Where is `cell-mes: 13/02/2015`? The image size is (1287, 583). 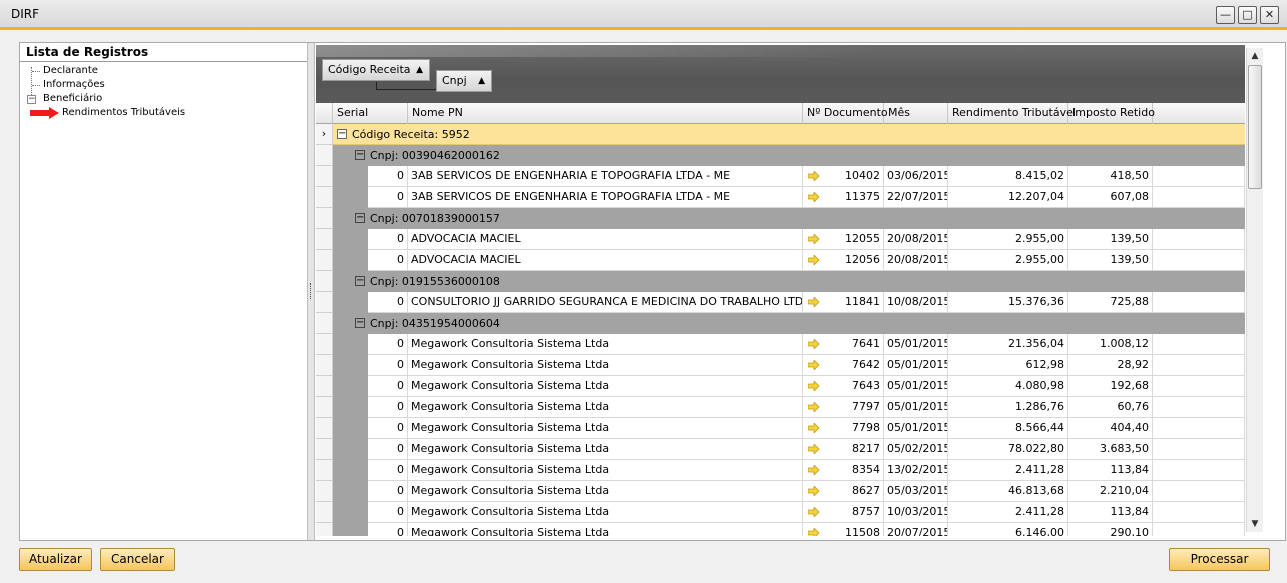
cell-mes: 13/02/2015 is located at coordinates (916, 470).